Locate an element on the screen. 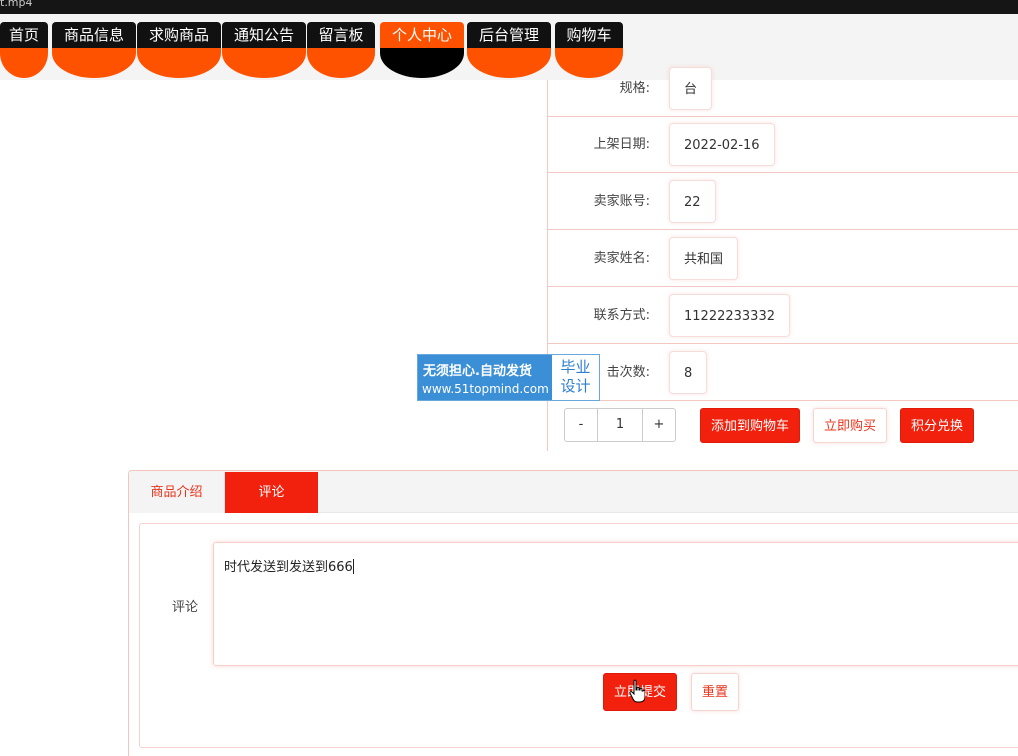  watermark-side-line1: 毕业 is located at coordinates (575, 367).